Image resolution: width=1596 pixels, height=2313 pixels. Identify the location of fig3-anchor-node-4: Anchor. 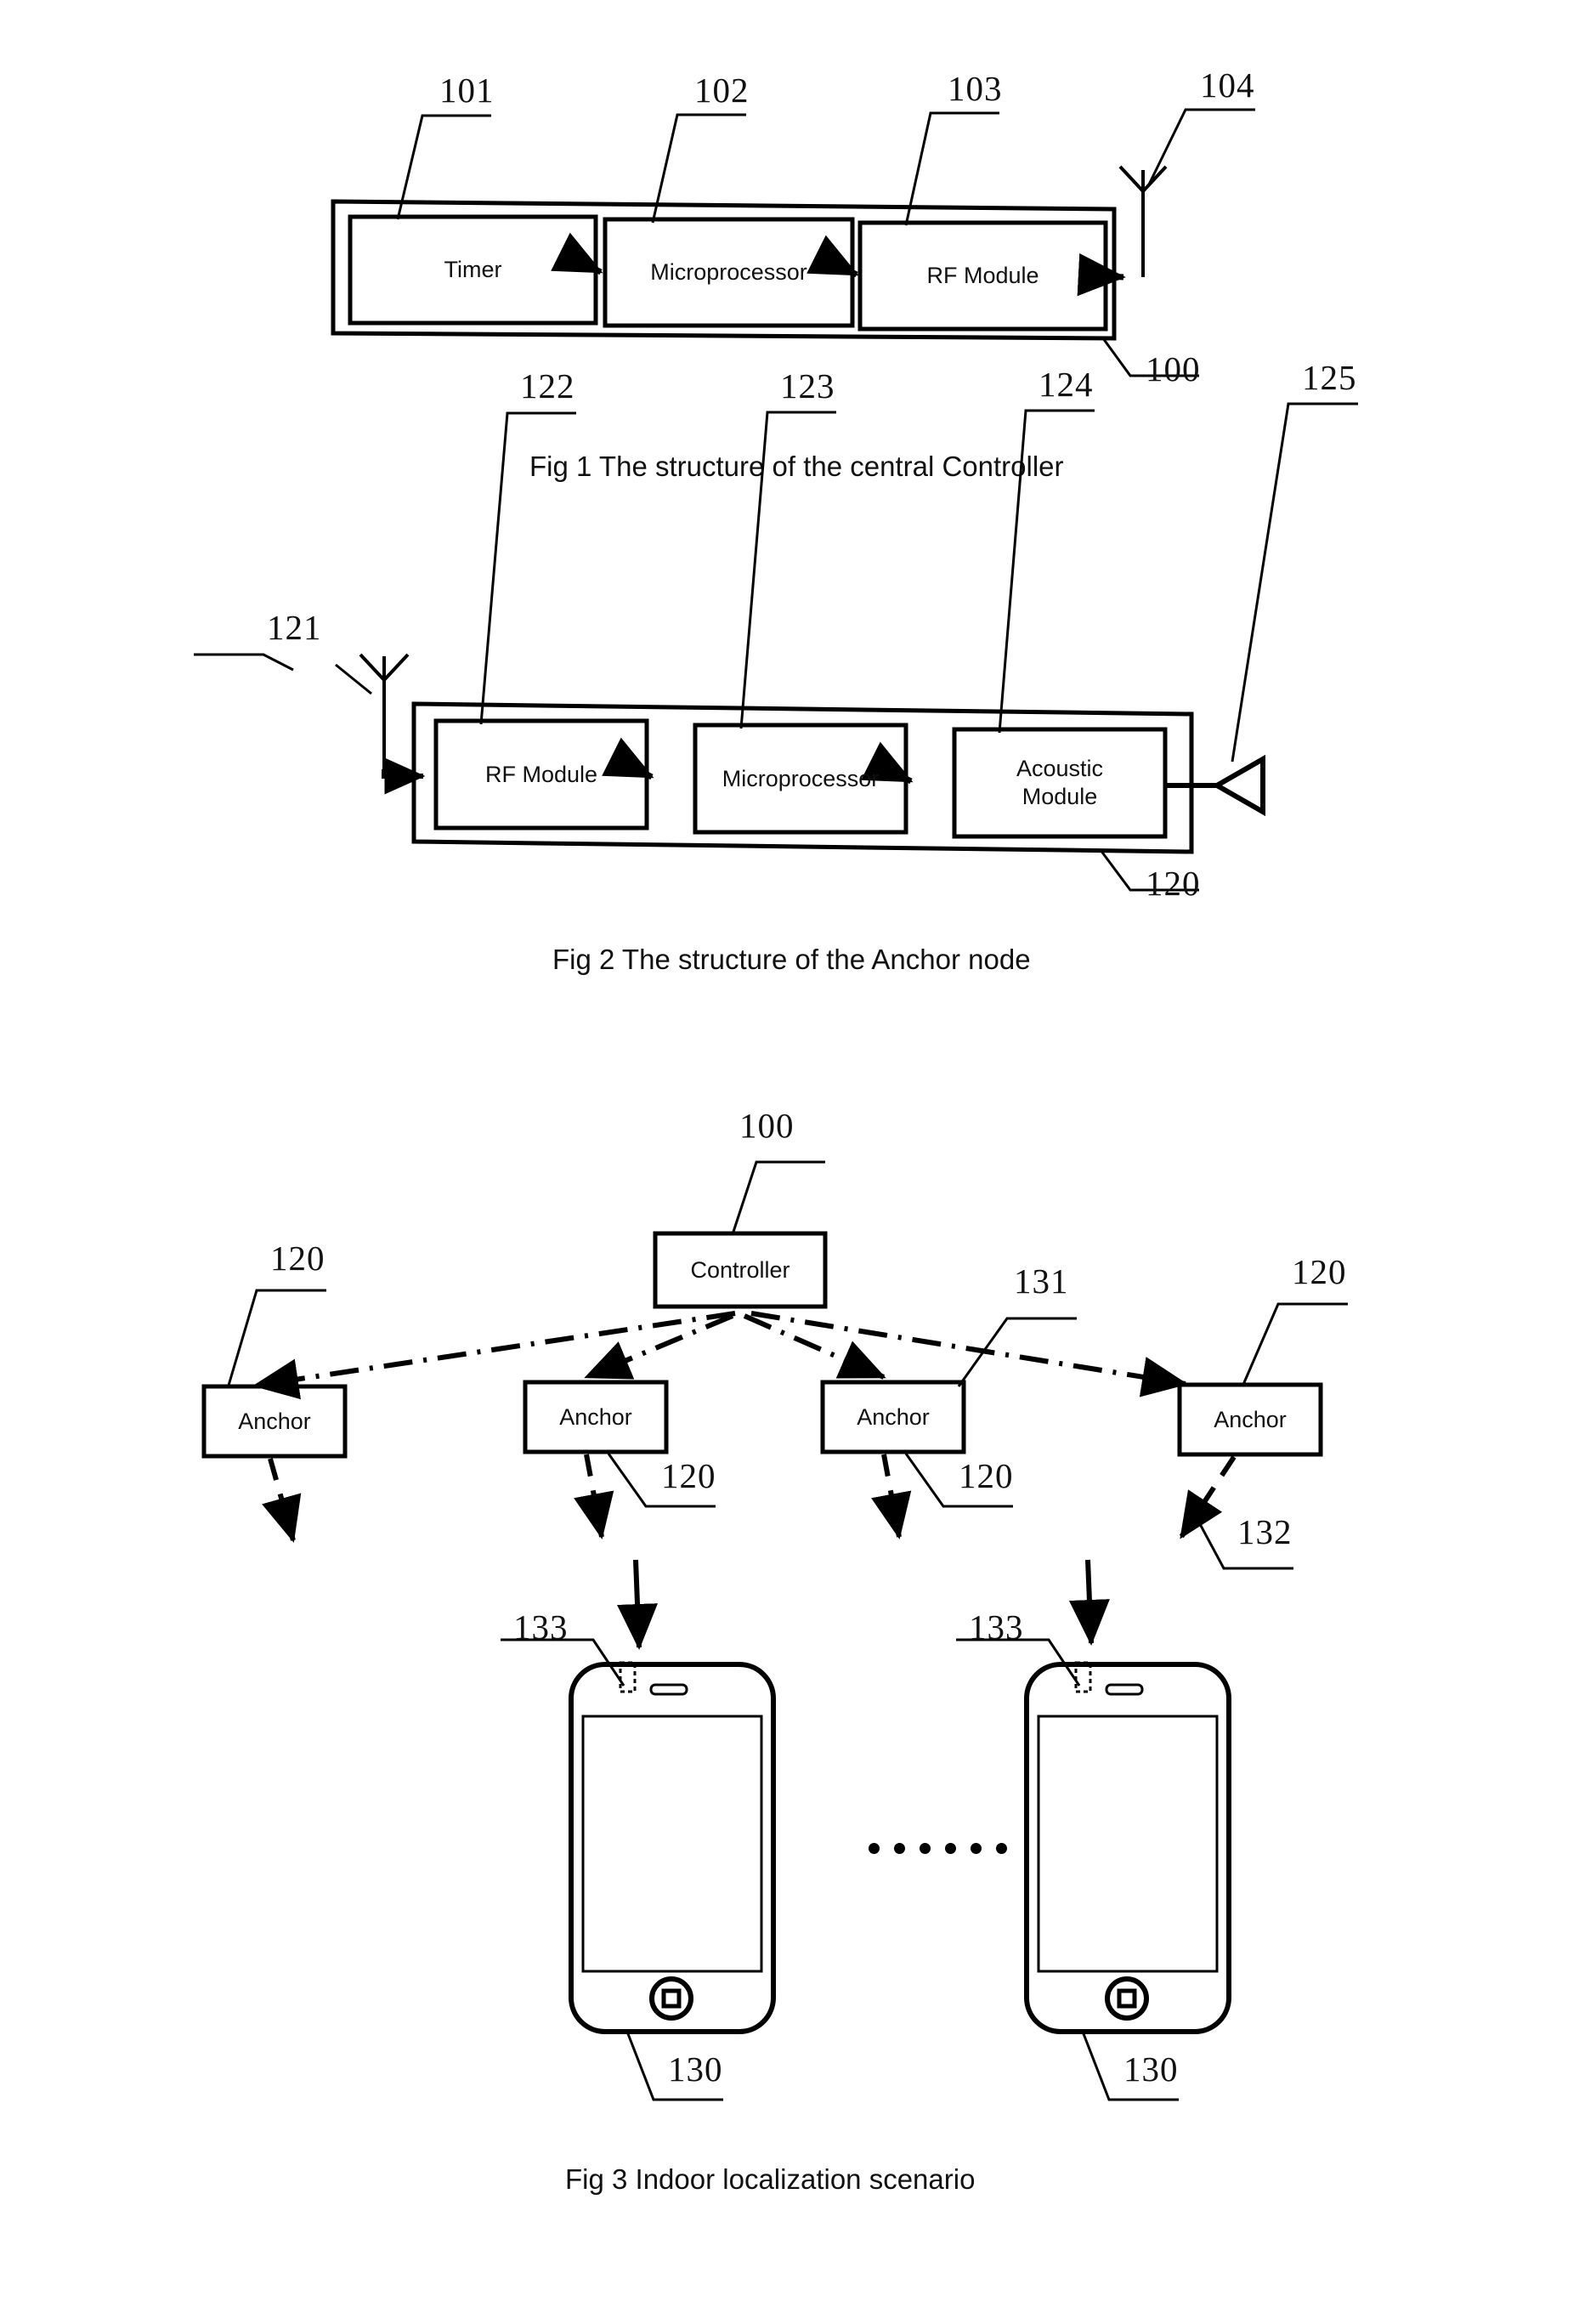
(1250, 1419).